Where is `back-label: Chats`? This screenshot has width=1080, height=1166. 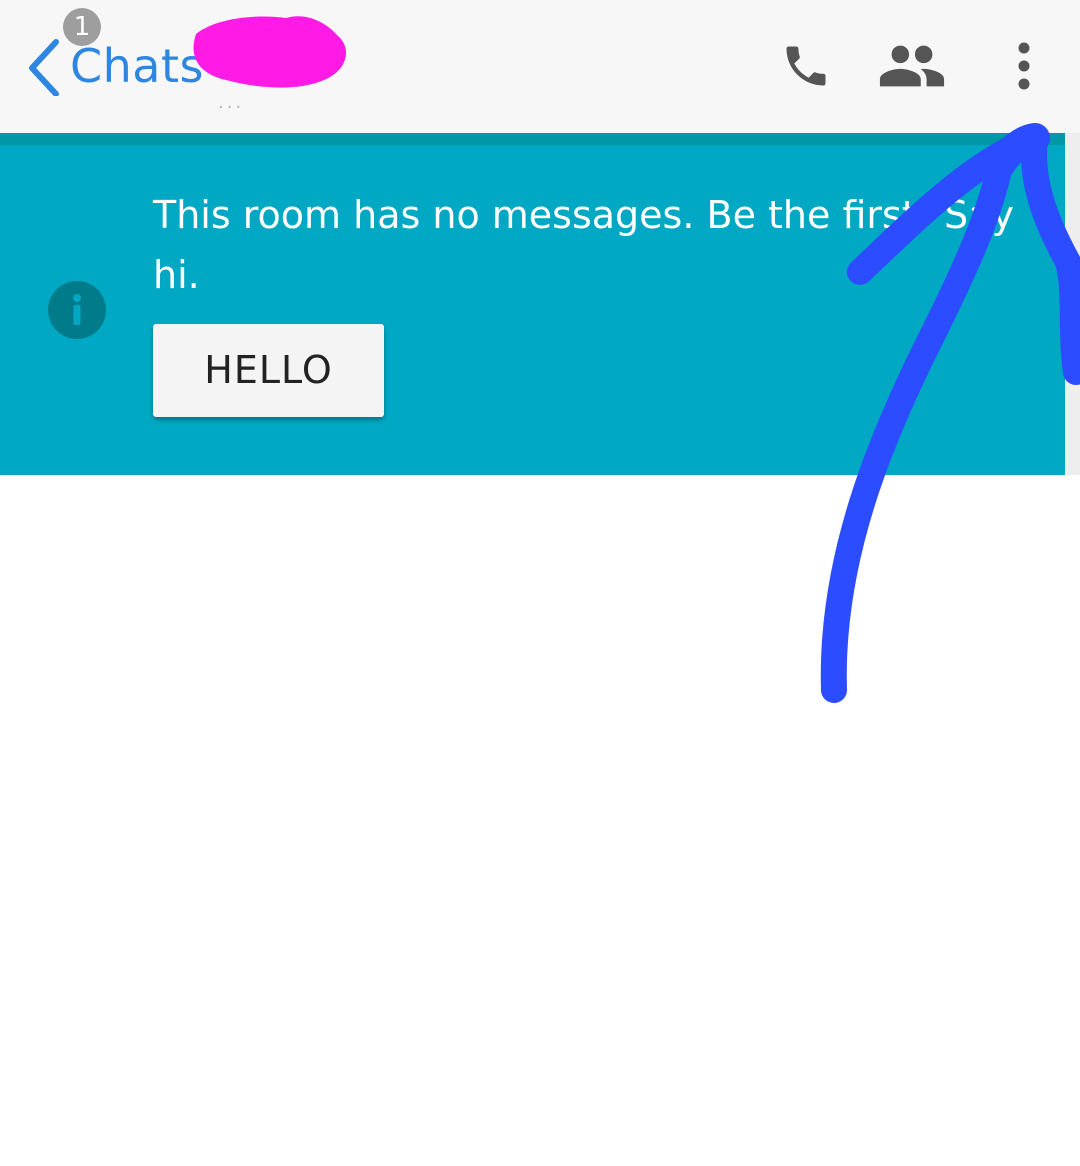 back-label: Chats is located at coordinates (137, 66).